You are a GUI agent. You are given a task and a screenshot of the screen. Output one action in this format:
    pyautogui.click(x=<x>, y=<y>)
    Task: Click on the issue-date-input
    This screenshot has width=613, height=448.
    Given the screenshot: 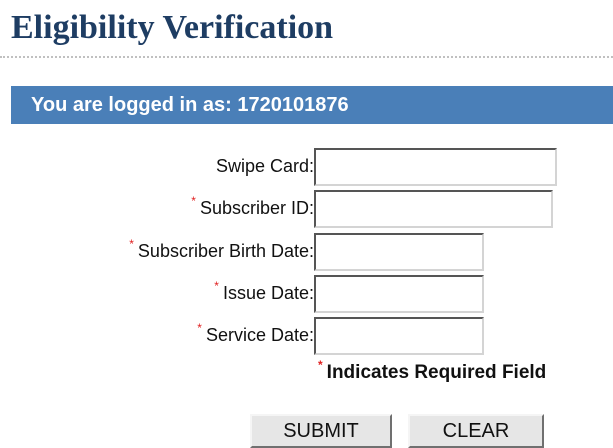 What is the action you would take?
    pyautogui.click(x=399, y=294)
    